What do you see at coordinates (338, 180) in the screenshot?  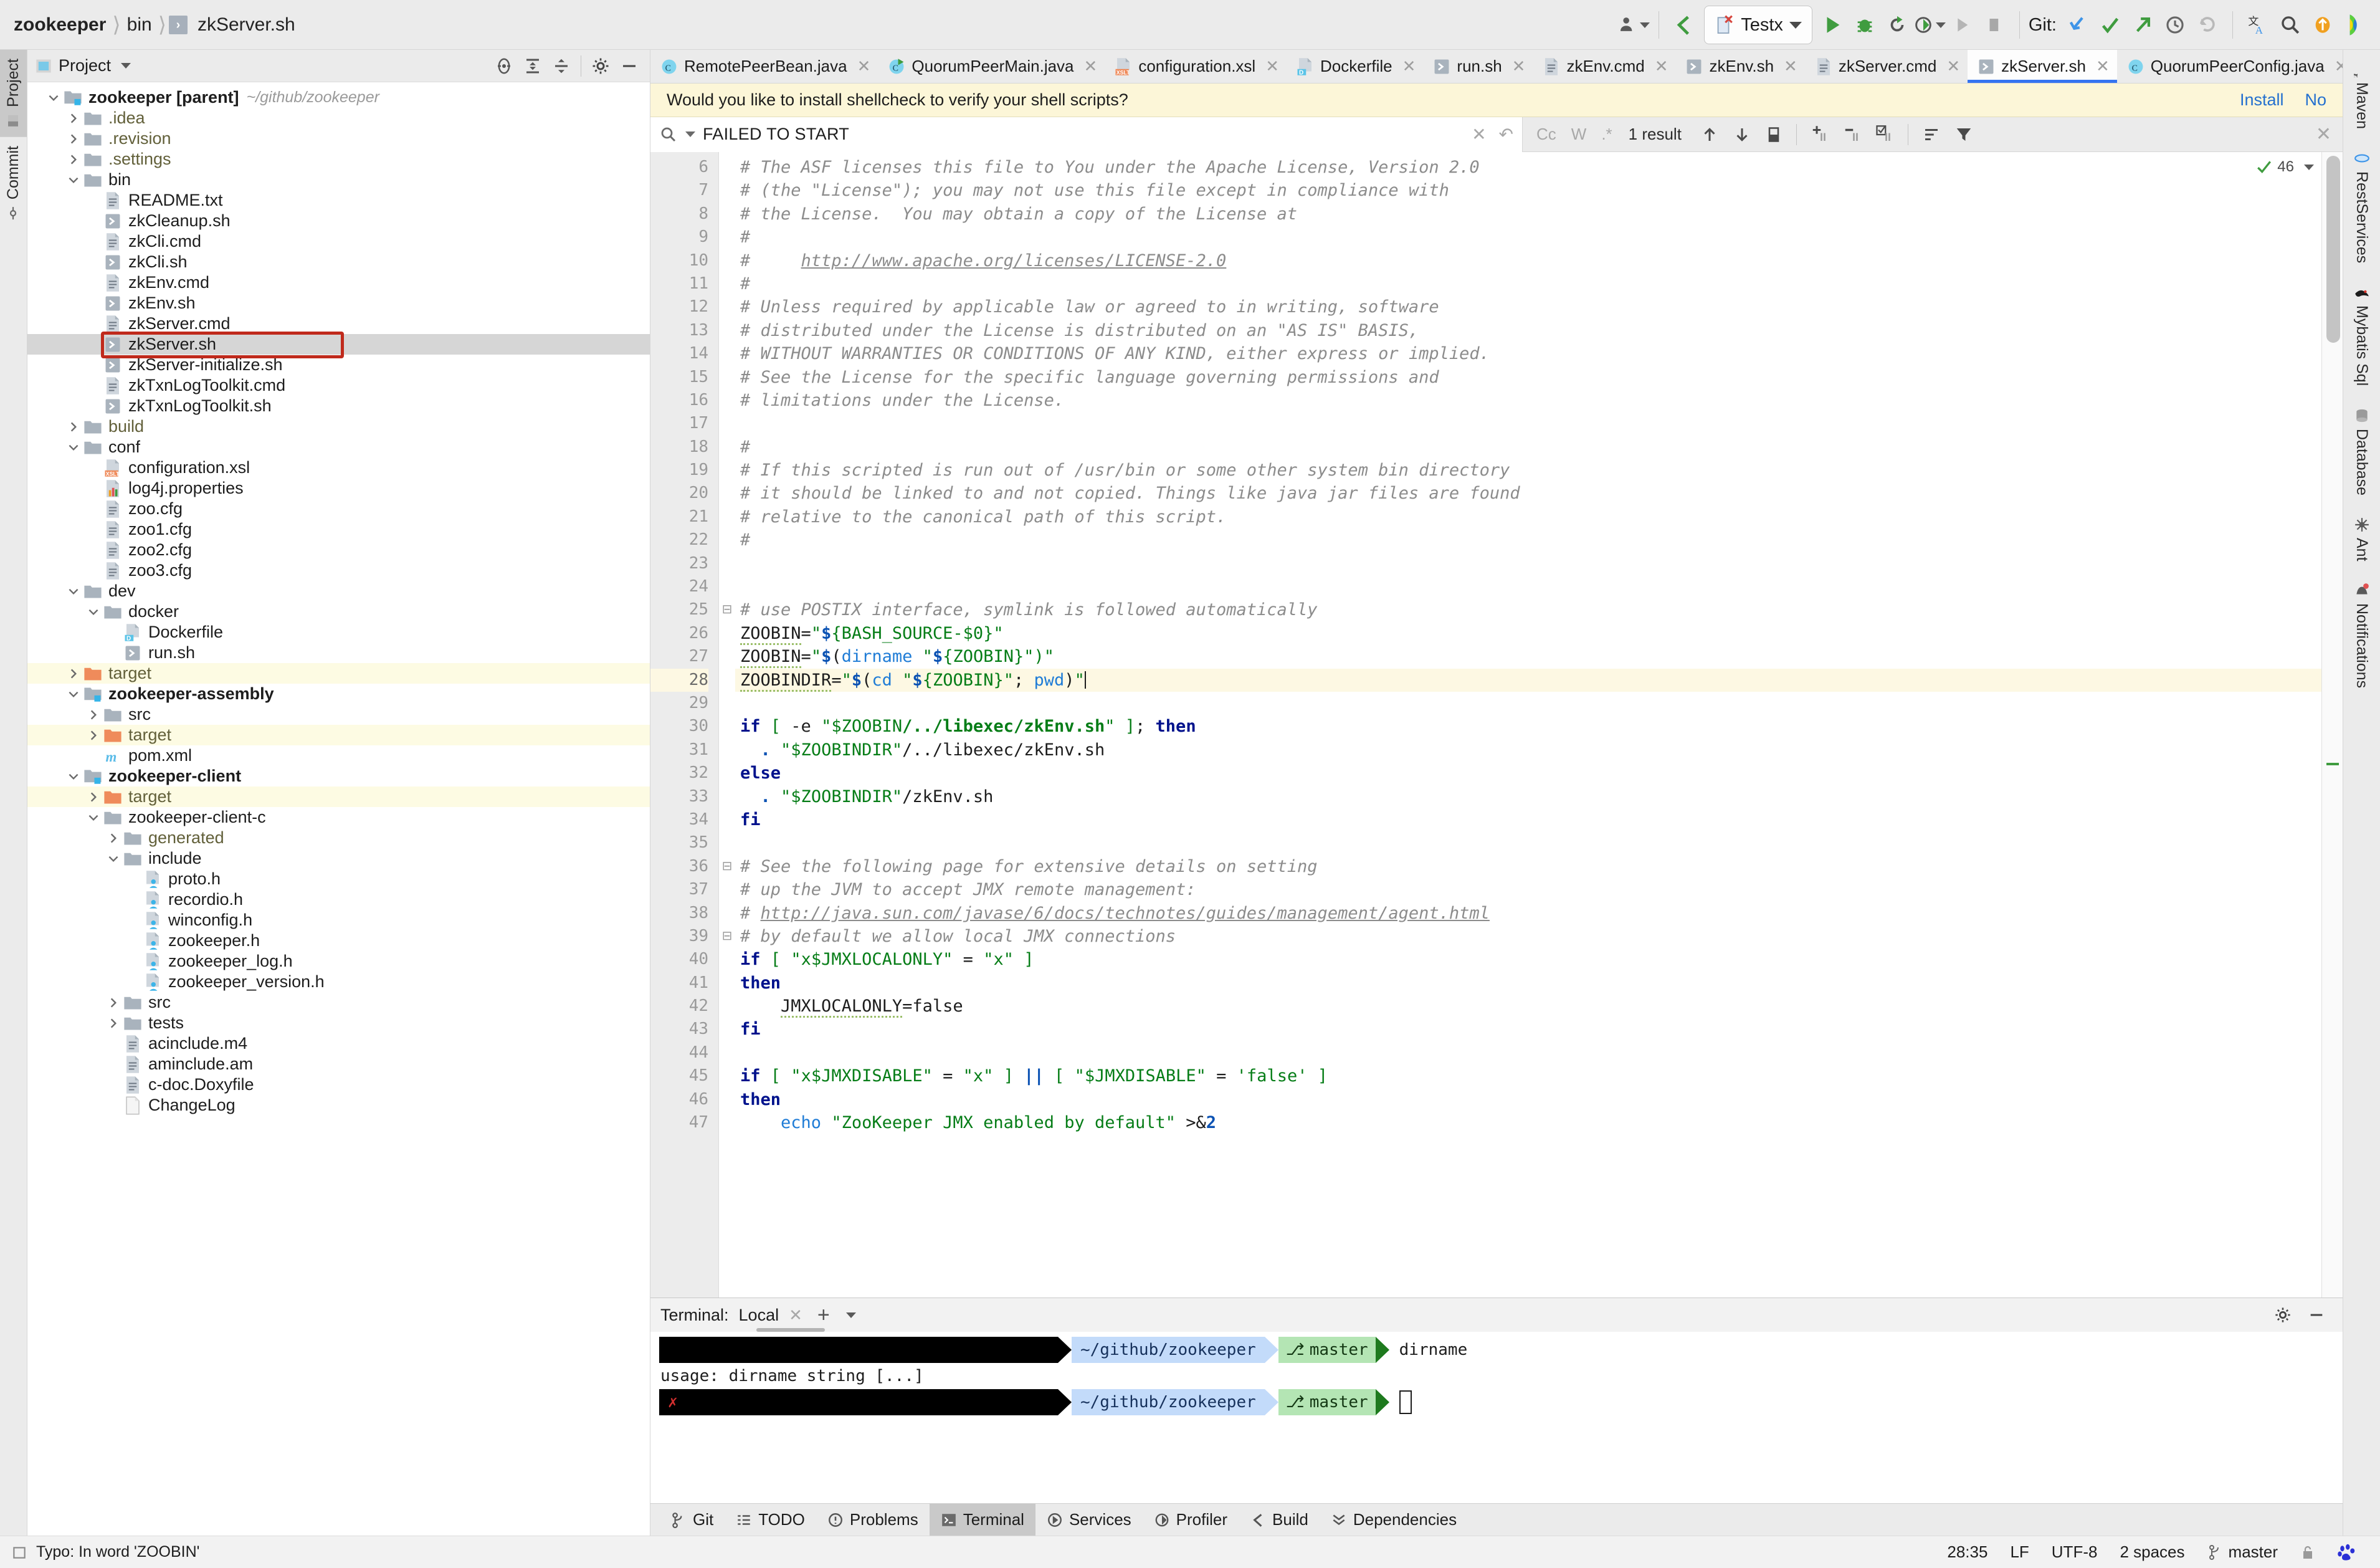 I see `tree-item: bin` at bounding box center [338, 180].